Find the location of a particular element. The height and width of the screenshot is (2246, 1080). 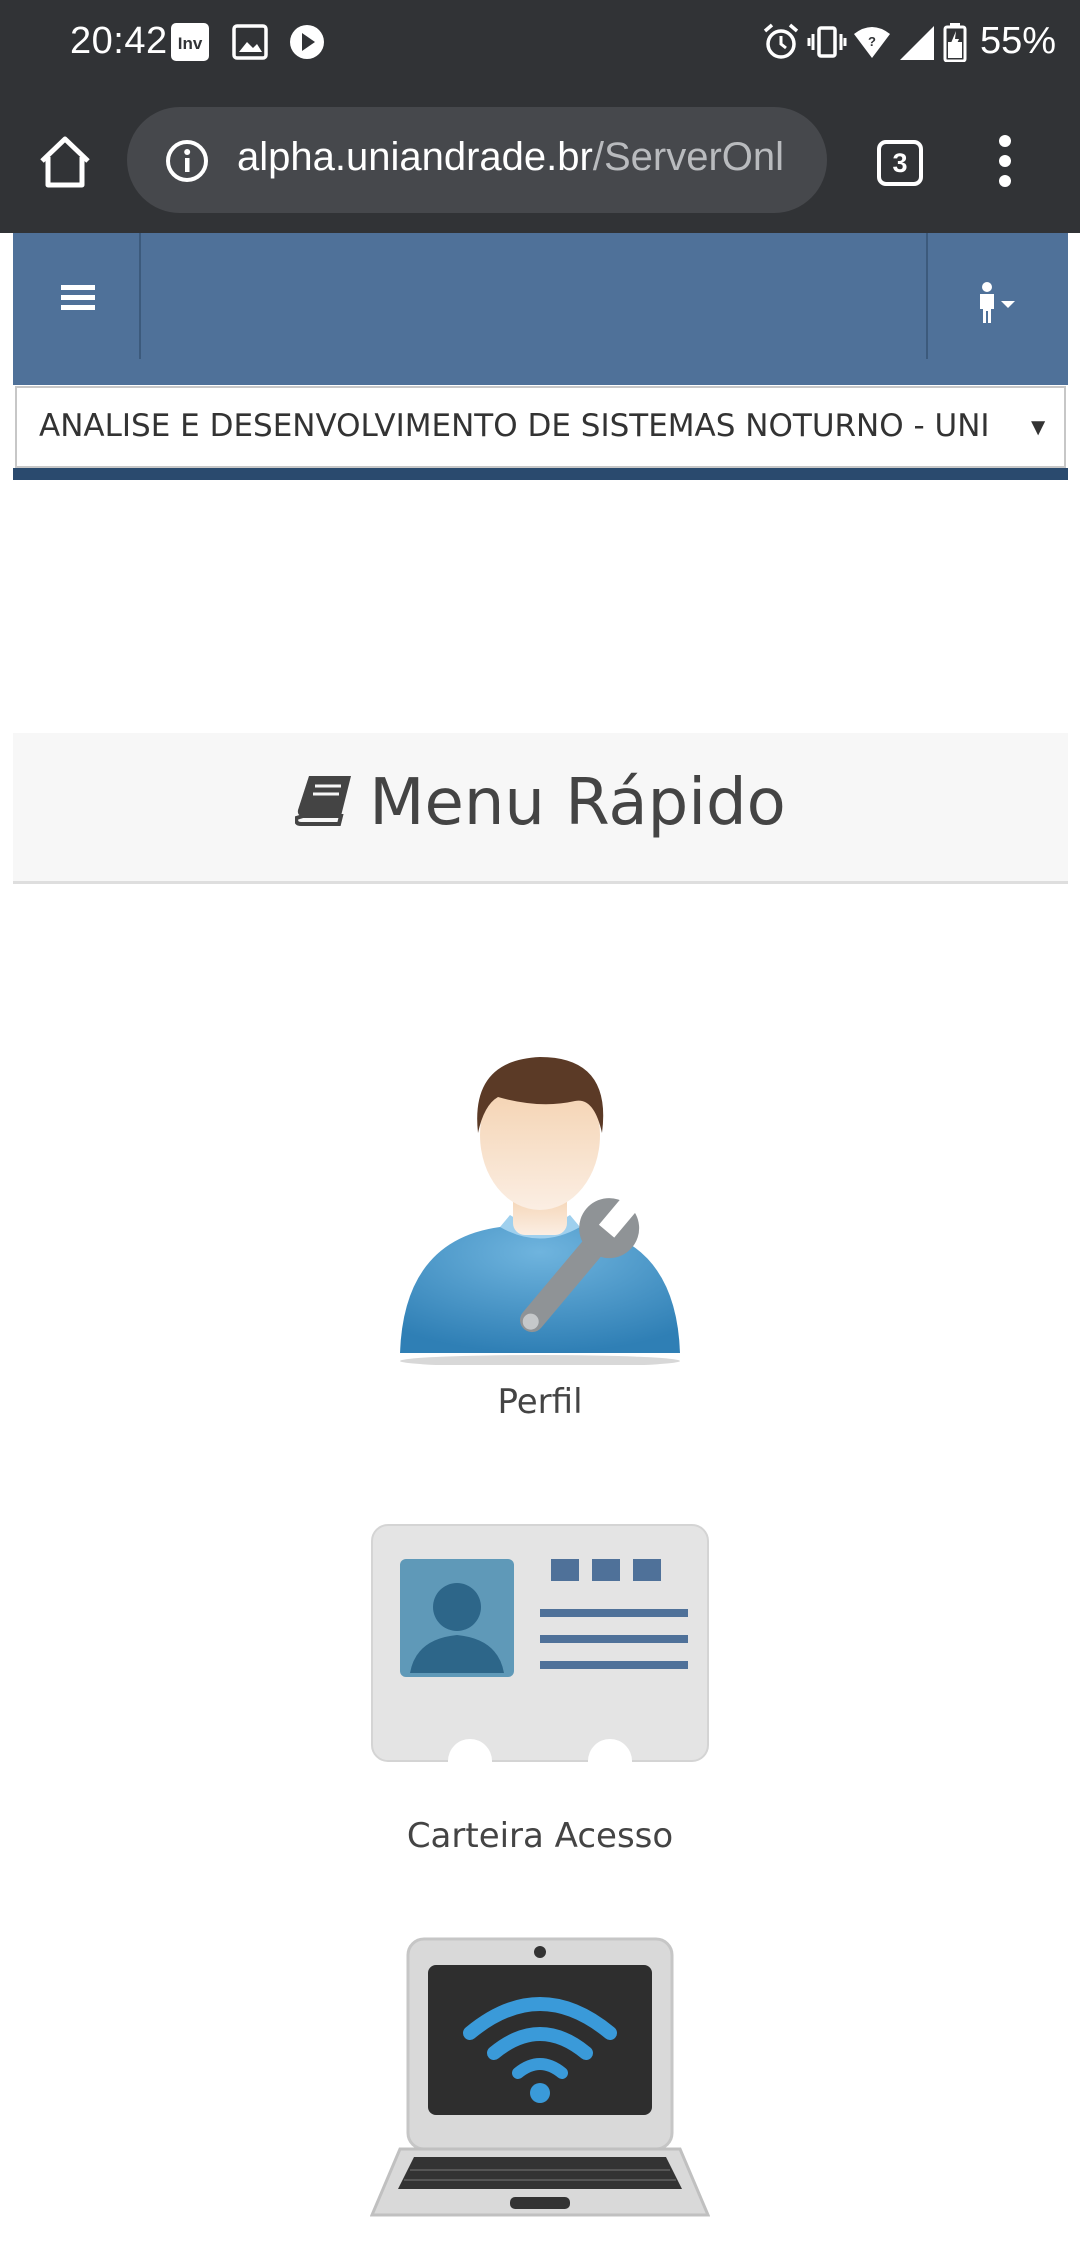

vibrate-icon is located at coordinates (827, 42).